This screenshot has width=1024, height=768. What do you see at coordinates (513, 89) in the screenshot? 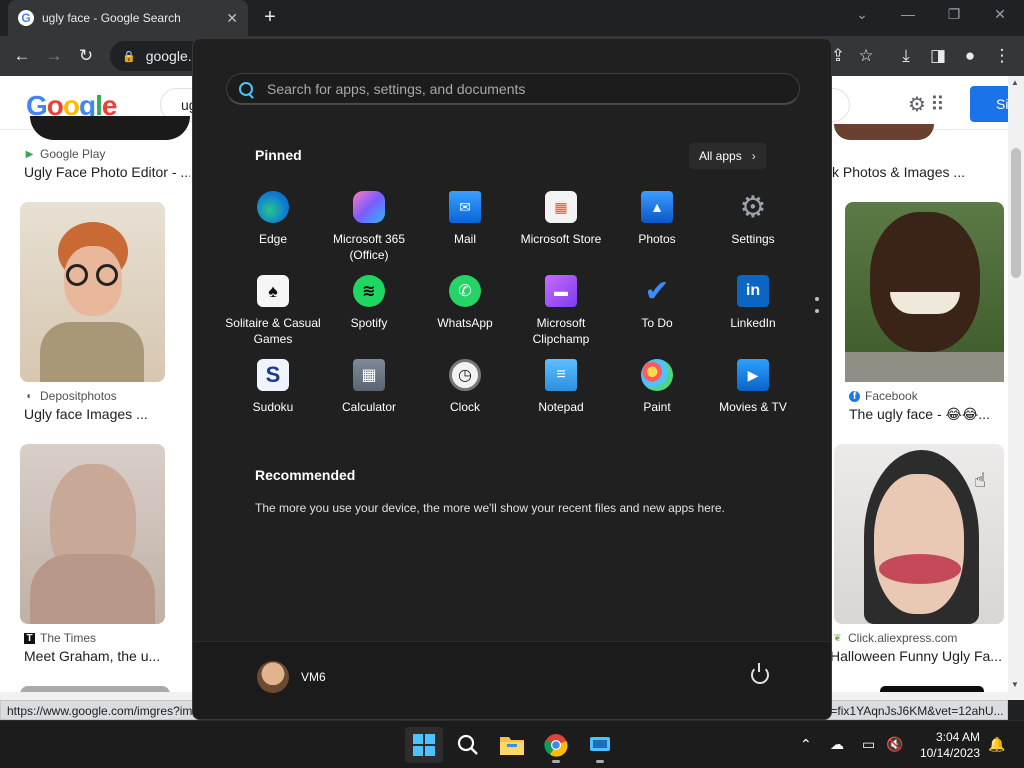
I see `start-search-box: Search for apps, settings, and documents` at bounding box center [513, 89].